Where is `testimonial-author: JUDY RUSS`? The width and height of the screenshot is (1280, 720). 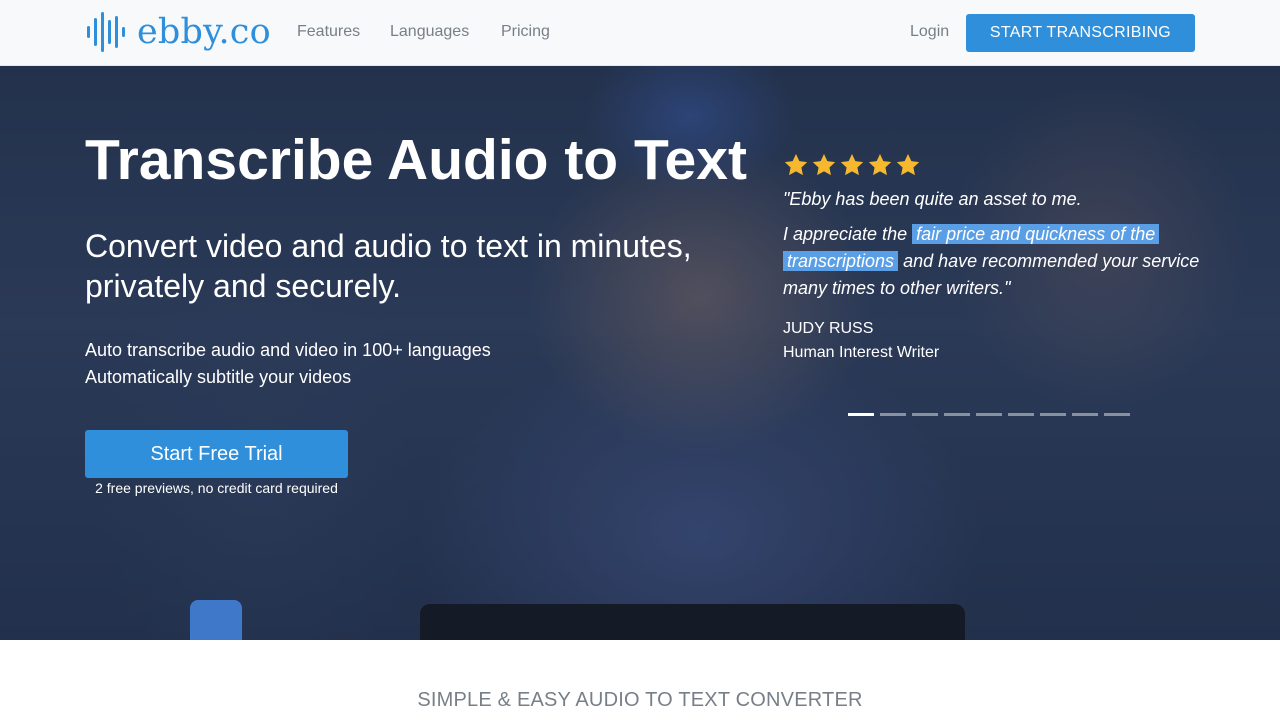
testimonial-author: JUDY RUSS is located at coordinates (828, 328).